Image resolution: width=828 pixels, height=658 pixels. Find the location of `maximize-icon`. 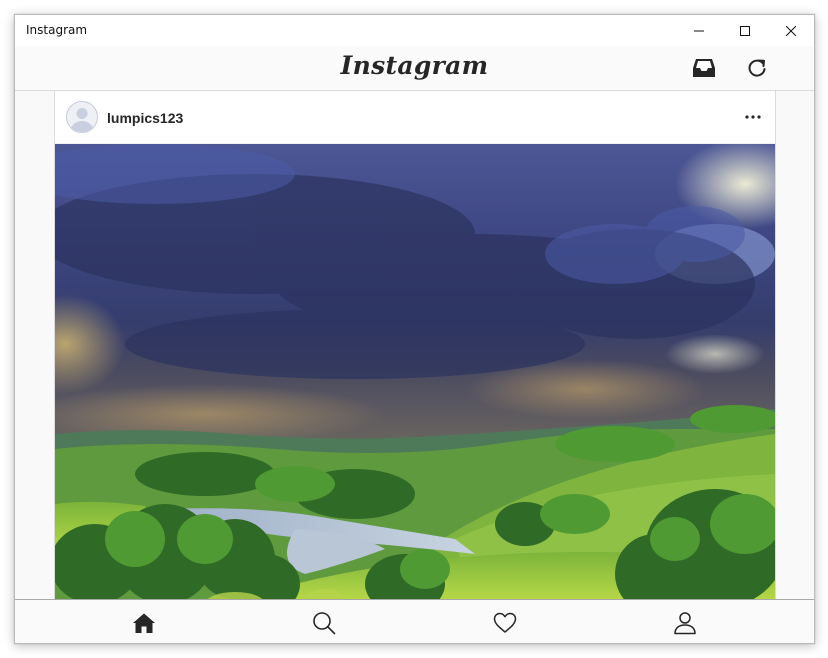

maximize-icon is located at coordinates (745, 30).